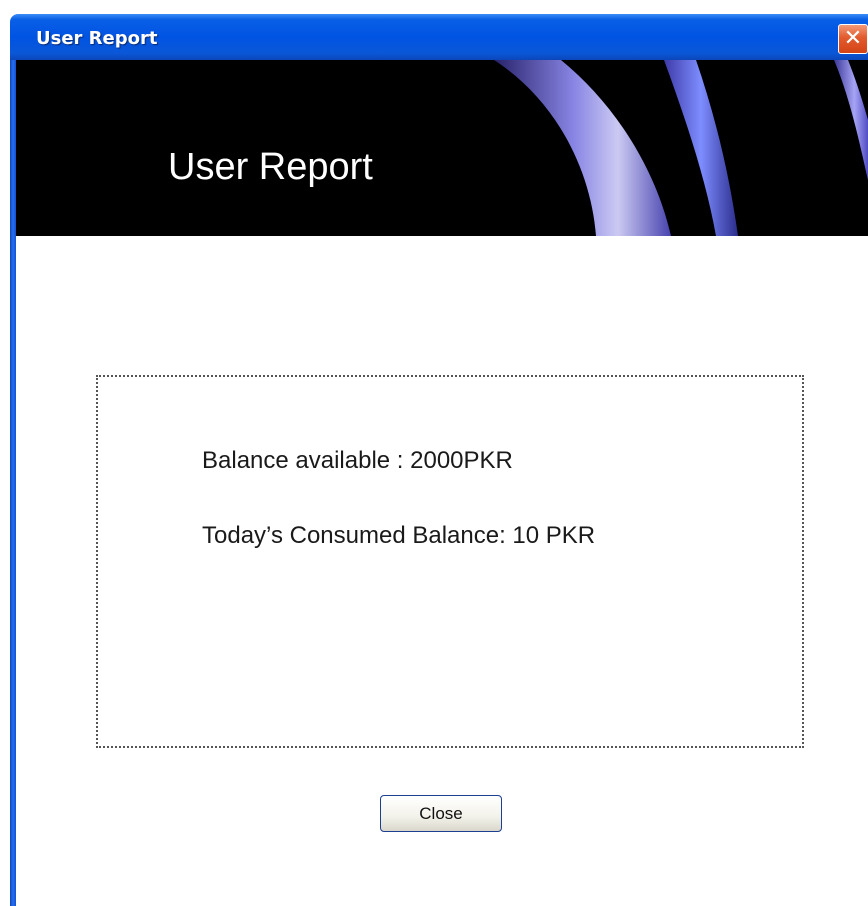 The height and width of the screenshot is (906, 868). What do you see at coordinates (441, 813) in the screenshot?
I see `close-button: Close` at bounding box center [441, 813].